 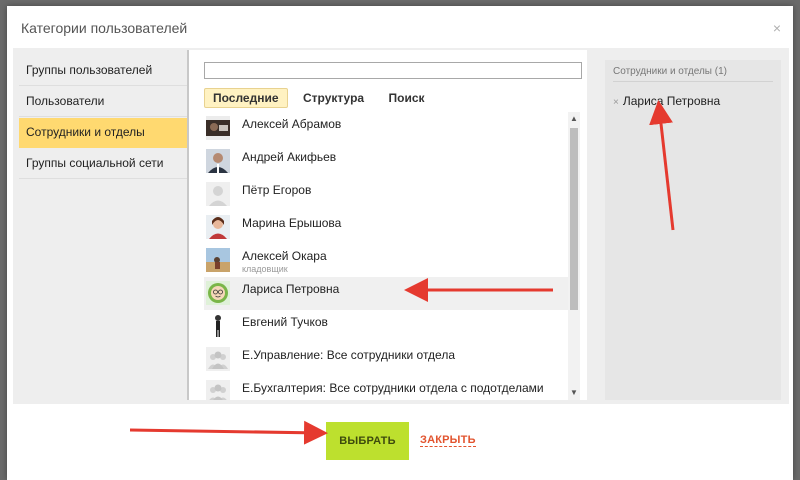 What do you see at coordinates (367, 441) in the screenshot?
I see `select-button: ВЫБРАТЬ` at bounding box center [367, 441].